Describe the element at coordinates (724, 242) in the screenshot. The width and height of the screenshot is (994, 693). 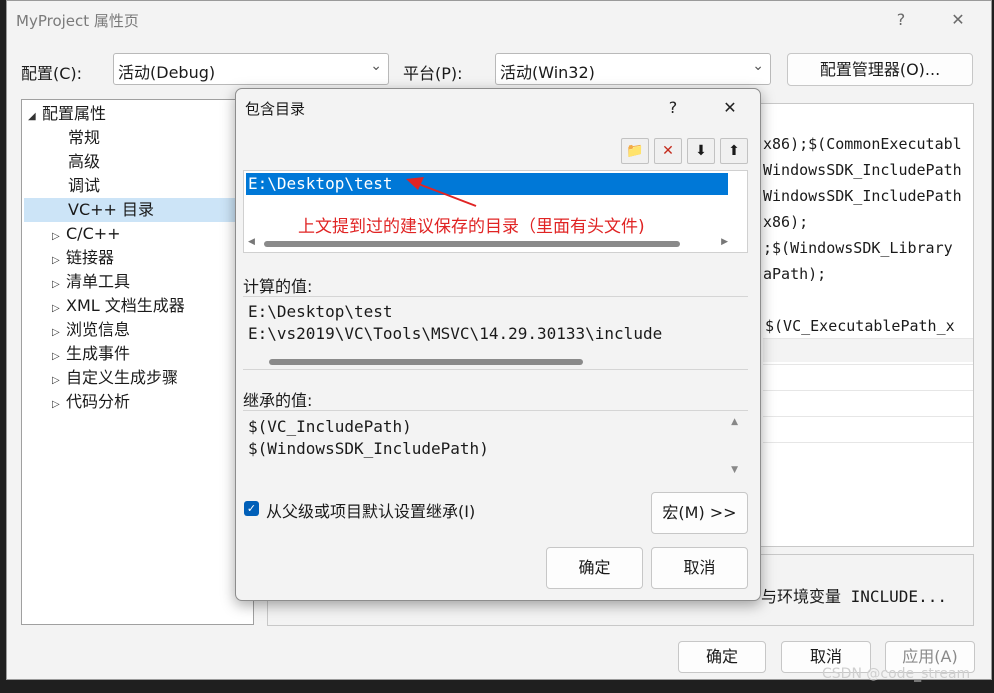
I see `scroll-right-icon: ▶` at that location.